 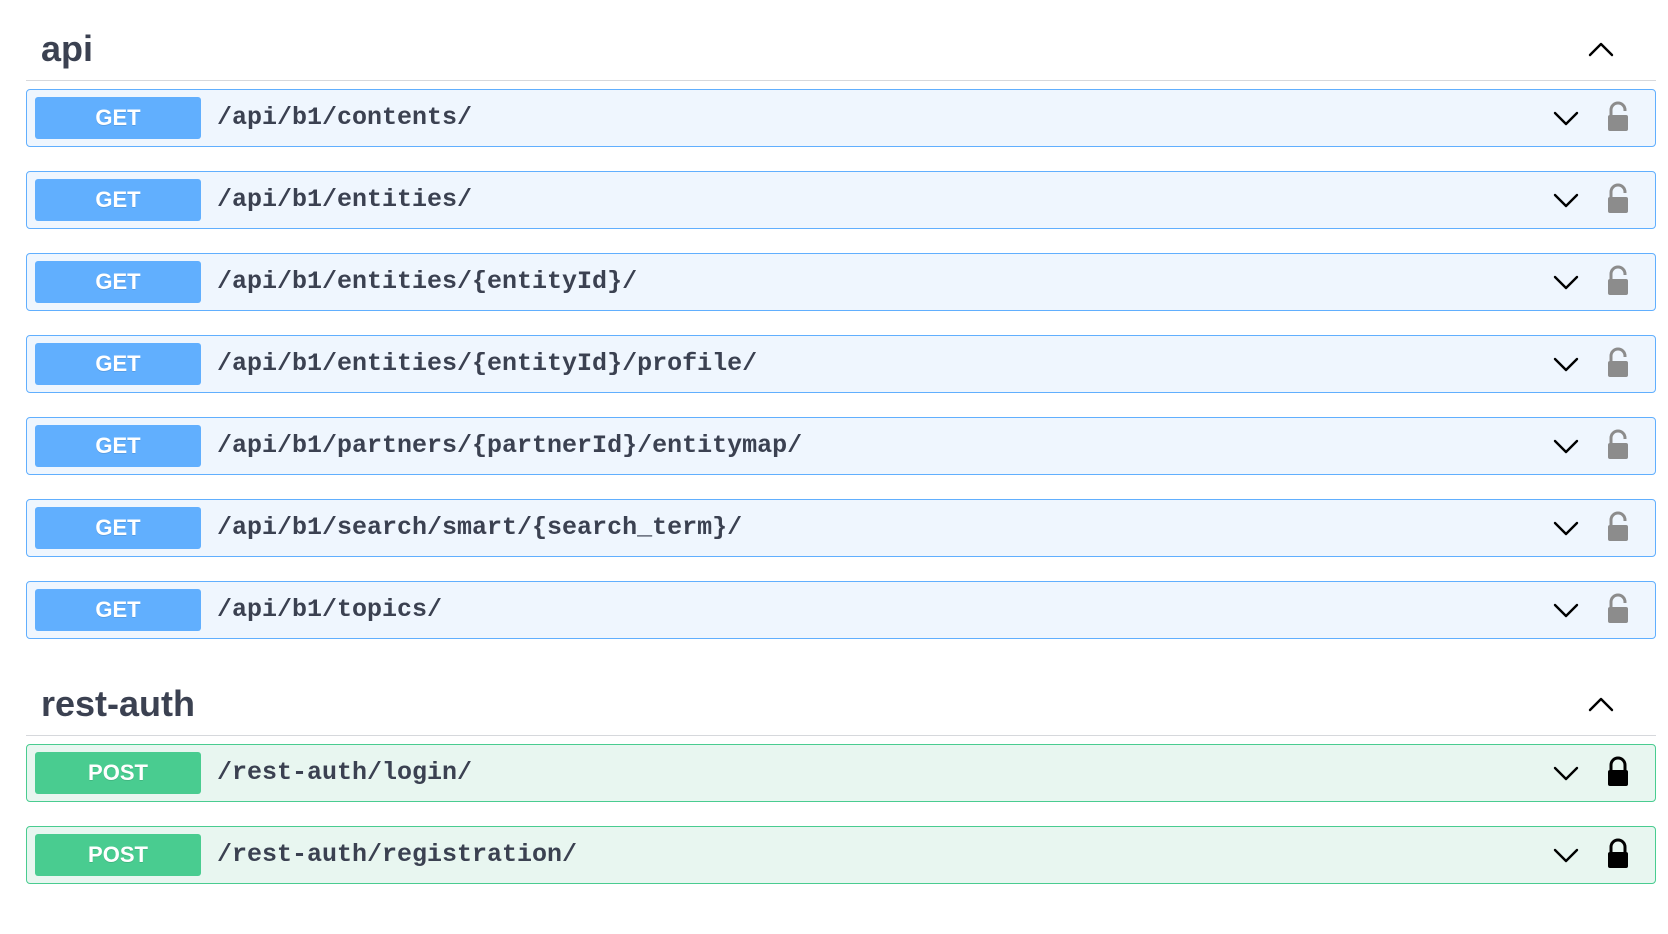 I want to click on operation-path: /api/b1/search/smart/{search_term}/, so click(x=480, y=527).